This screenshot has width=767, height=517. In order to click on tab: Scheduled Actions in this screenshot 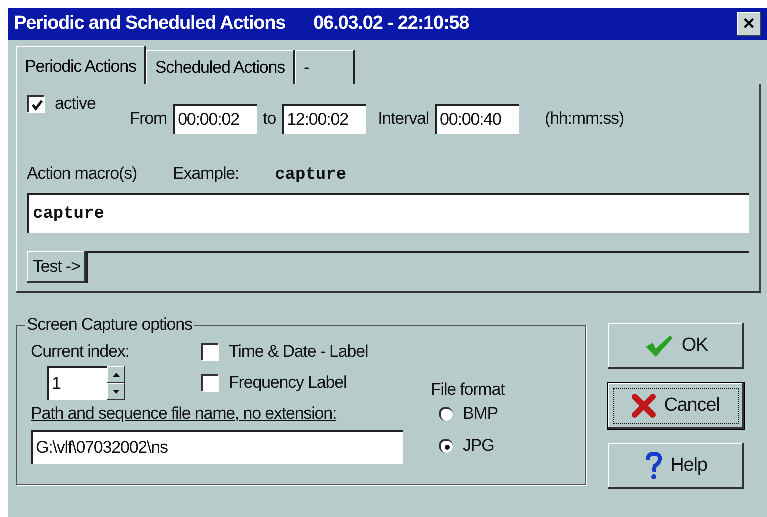, I will do `click(221, 67)`.